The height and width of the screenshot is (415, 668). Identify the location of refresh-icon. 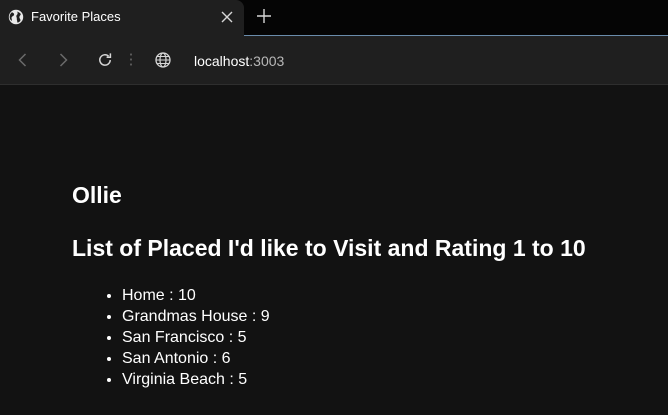
(105, 60).